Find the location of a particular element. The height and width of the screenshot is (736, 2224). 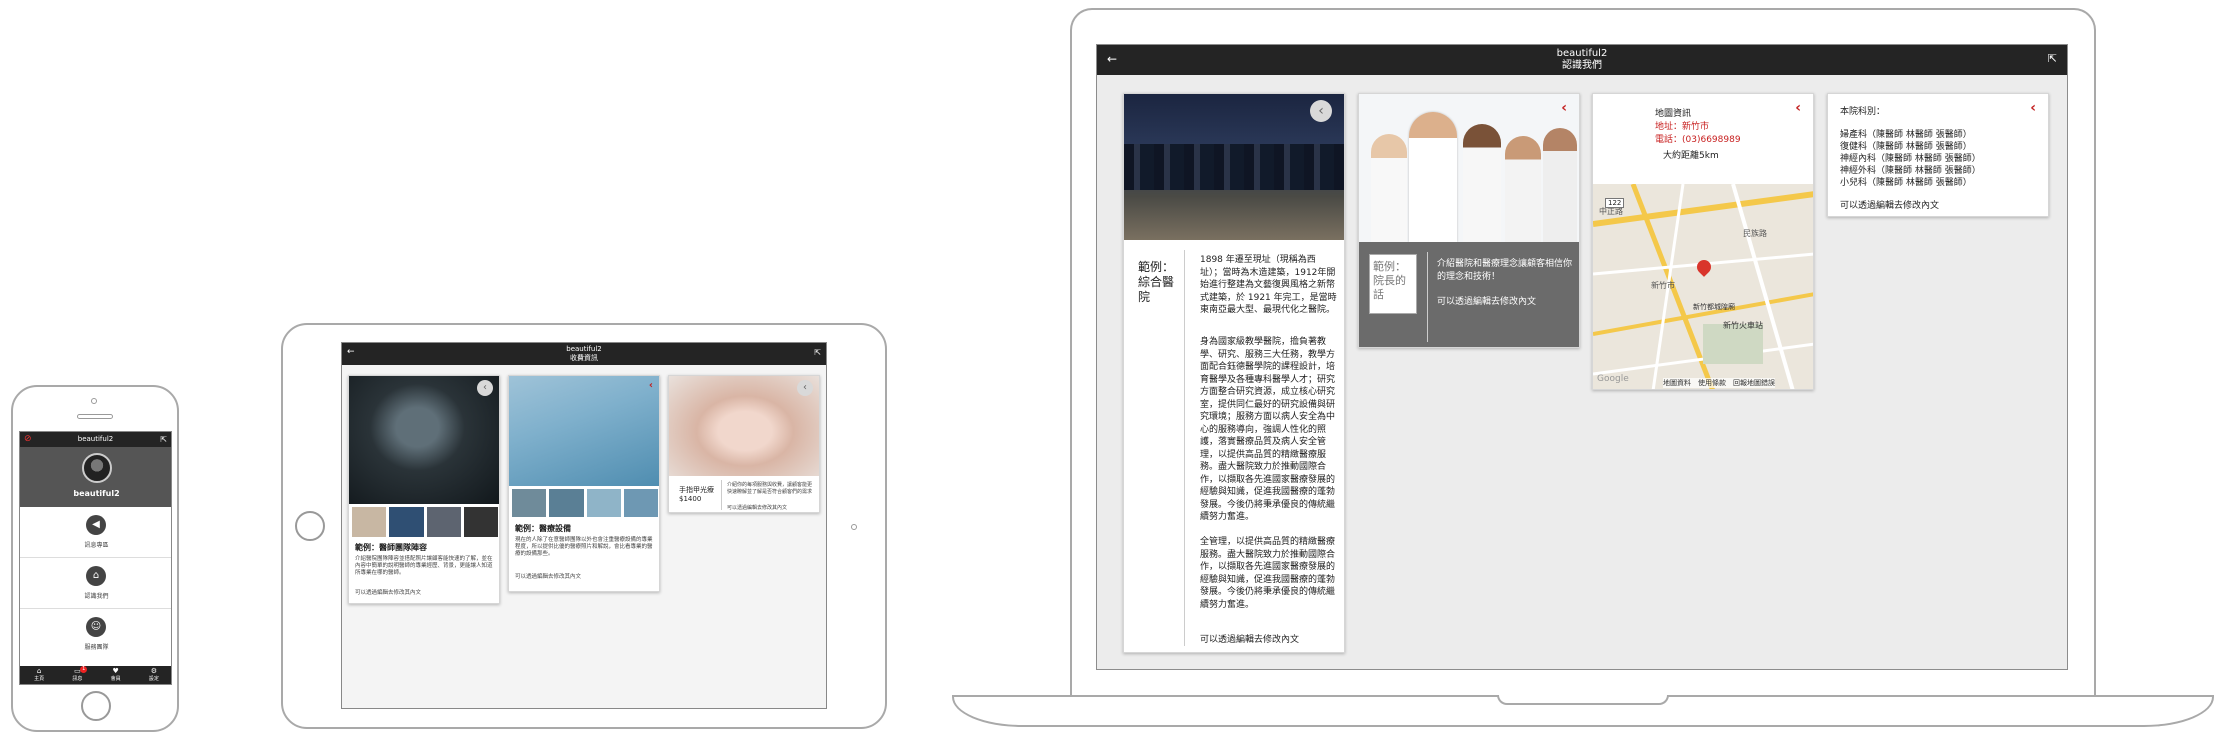

card-desc: 介紹你的每項服務與收費，讓顧客能更快速瞭解並了解是否符合顧客們的需求 is located at coordinates (770, 488).